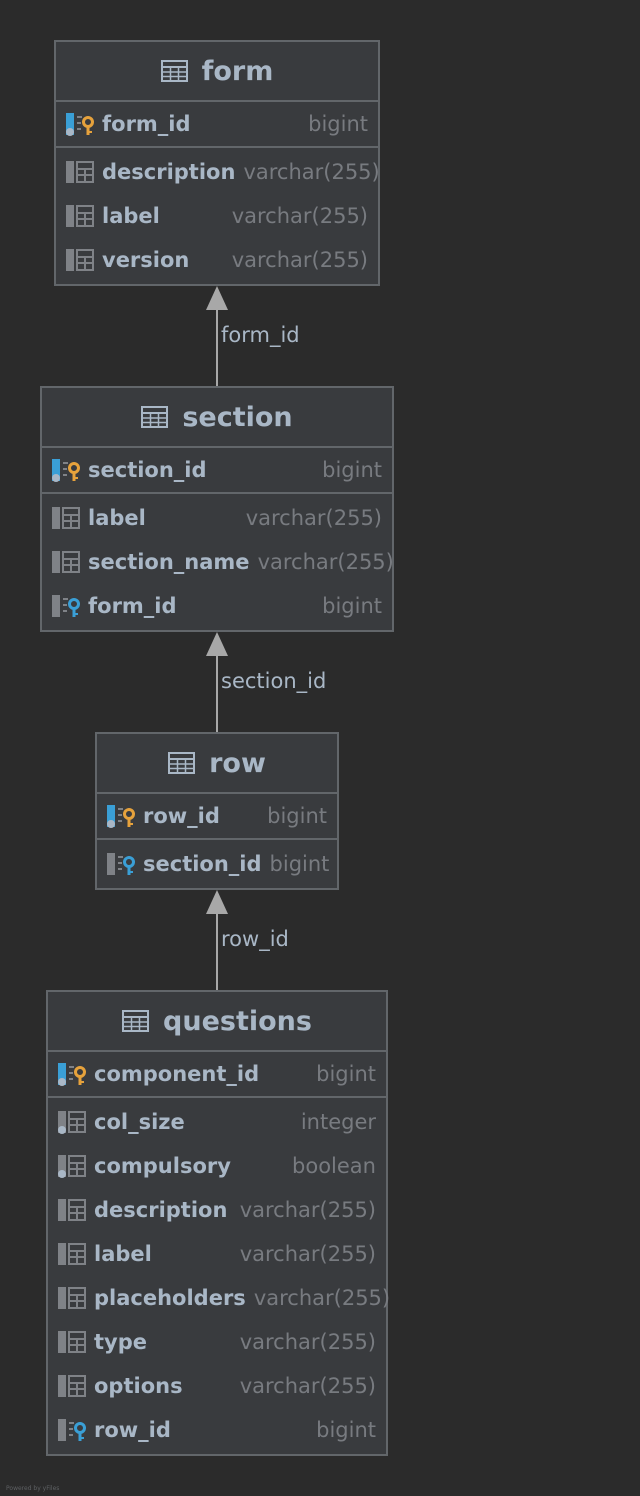  I want to click on column-row: section_name varchar(255), so click(218, 562).